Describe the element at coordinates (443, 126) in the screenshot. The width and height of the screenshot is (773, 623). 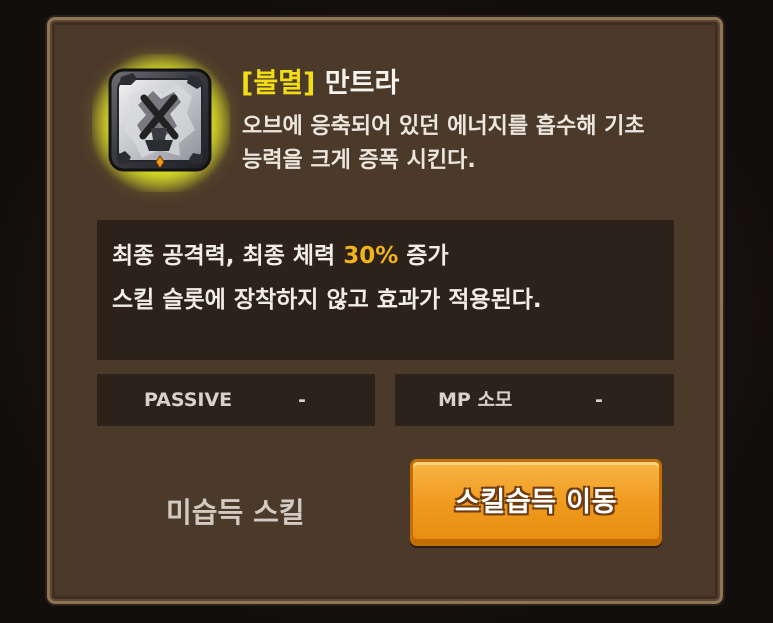
I see `description-line: 오브에 응축되어 있던 에너지를 흡수해 기초` at that location.